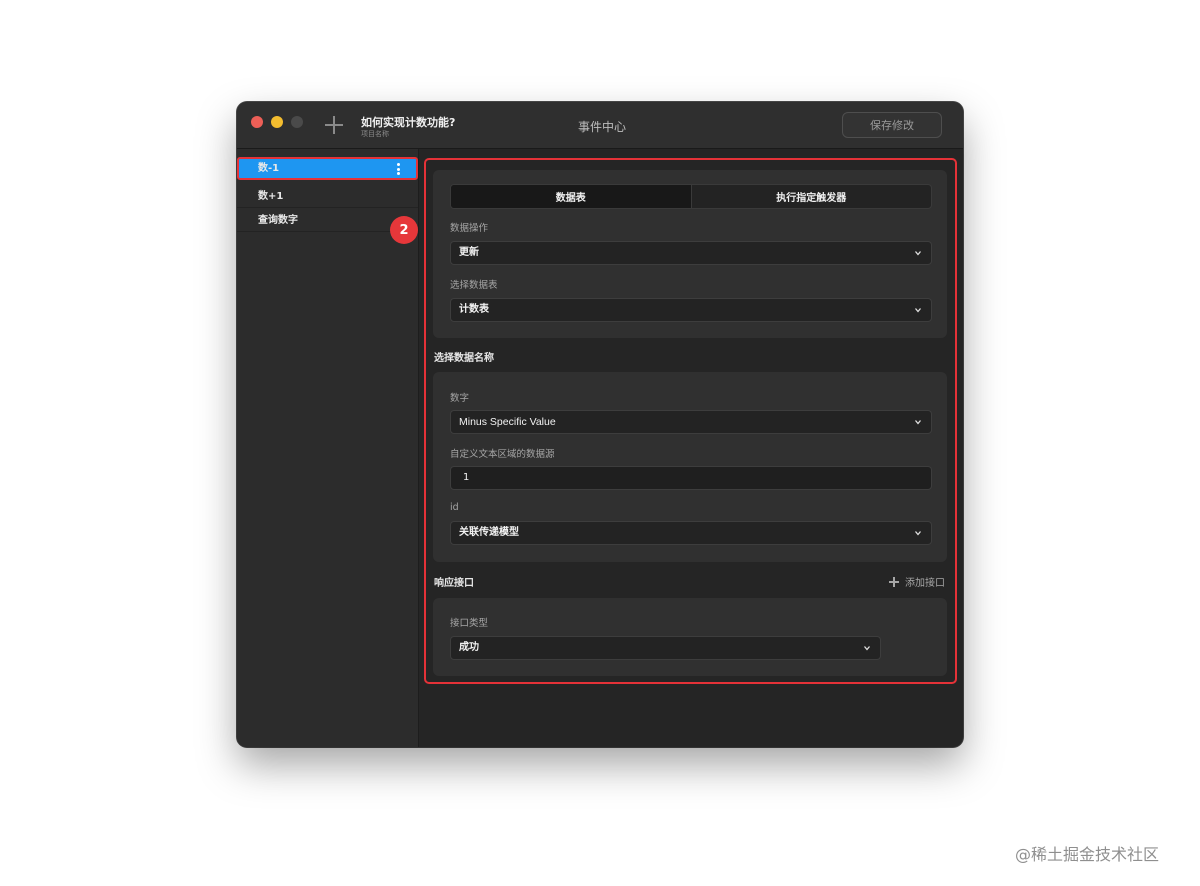 The height and width of the screenshot is (886, 1200). Describe the element at coordinates (375, 134) in the screenshot. I see `project-subtitle: 项目名称` at that location.